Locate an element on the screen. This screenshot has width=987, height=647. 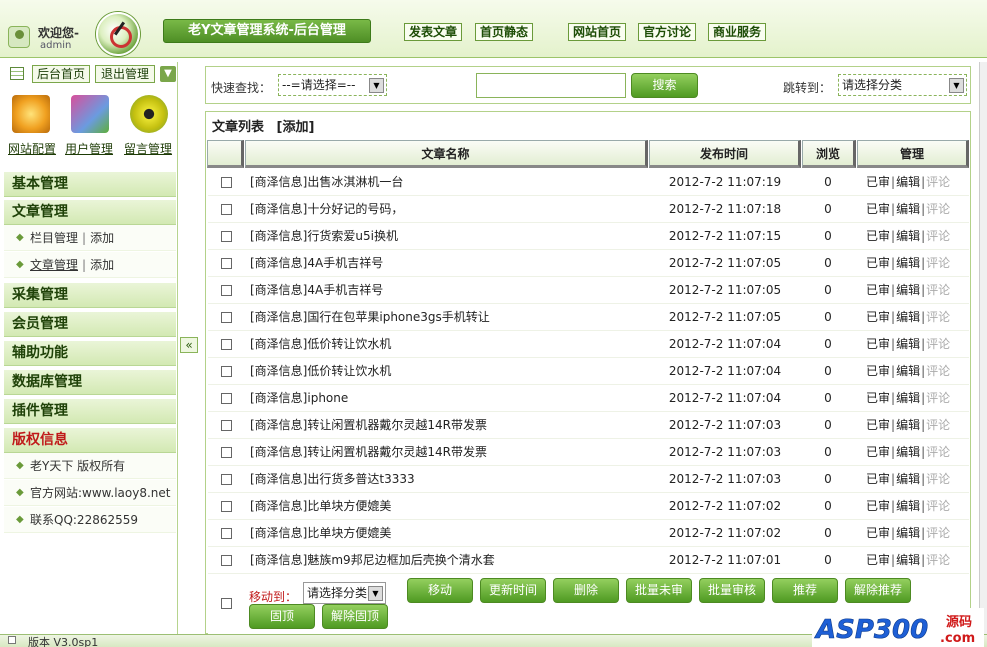
menu-plugin: 插件管理 is located at coordinates (90, 411).